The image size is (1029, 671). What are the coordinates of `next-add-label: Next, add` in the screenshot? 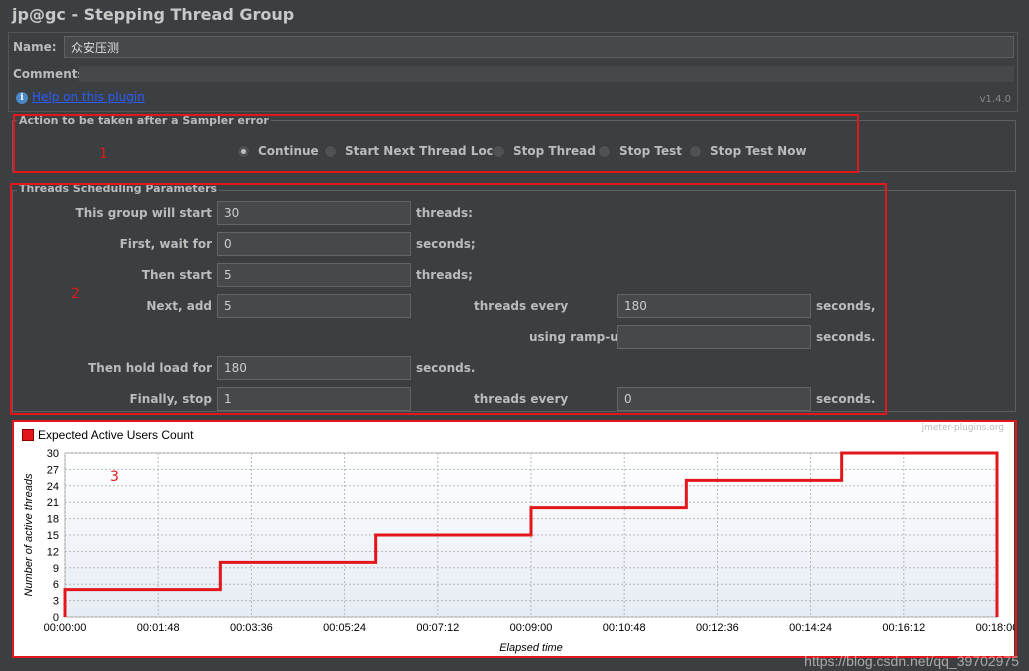 It's located at (179, 306).